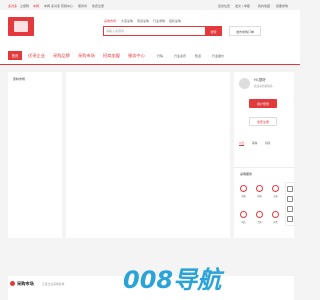 The width and height of the screenshot is (320, 300). Describe the element at coordinates (264, 86) in the screenshot. I see `welcome-text: 欢迎来到采购易~` at that location.